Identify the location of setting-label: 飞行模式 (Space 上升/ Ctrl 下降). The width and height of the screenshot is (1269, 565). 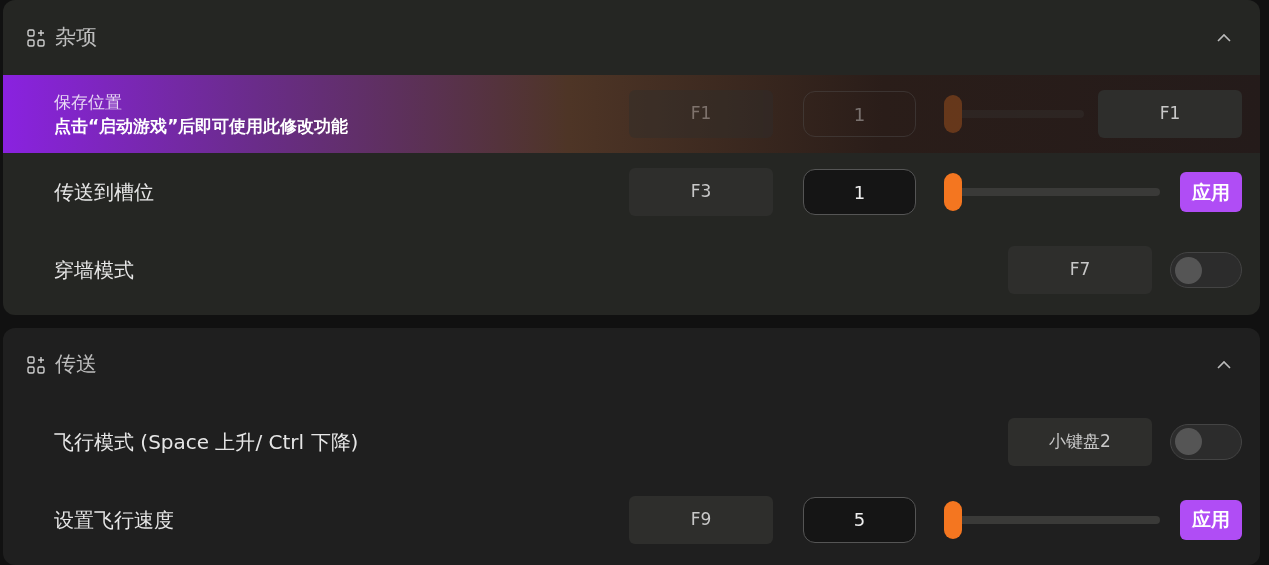
(206, 442).